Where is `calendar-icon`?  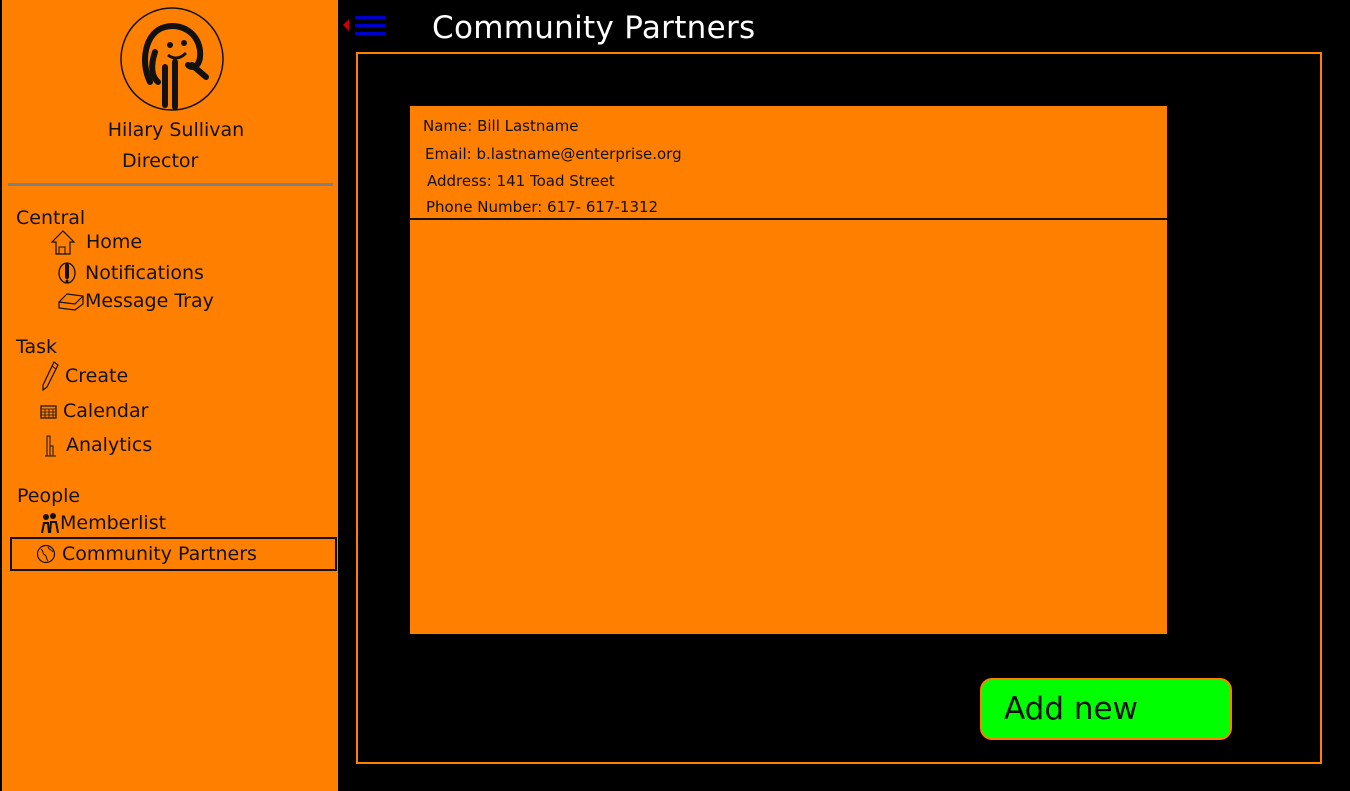 calendar-icon is located at coordinates (48, 412).